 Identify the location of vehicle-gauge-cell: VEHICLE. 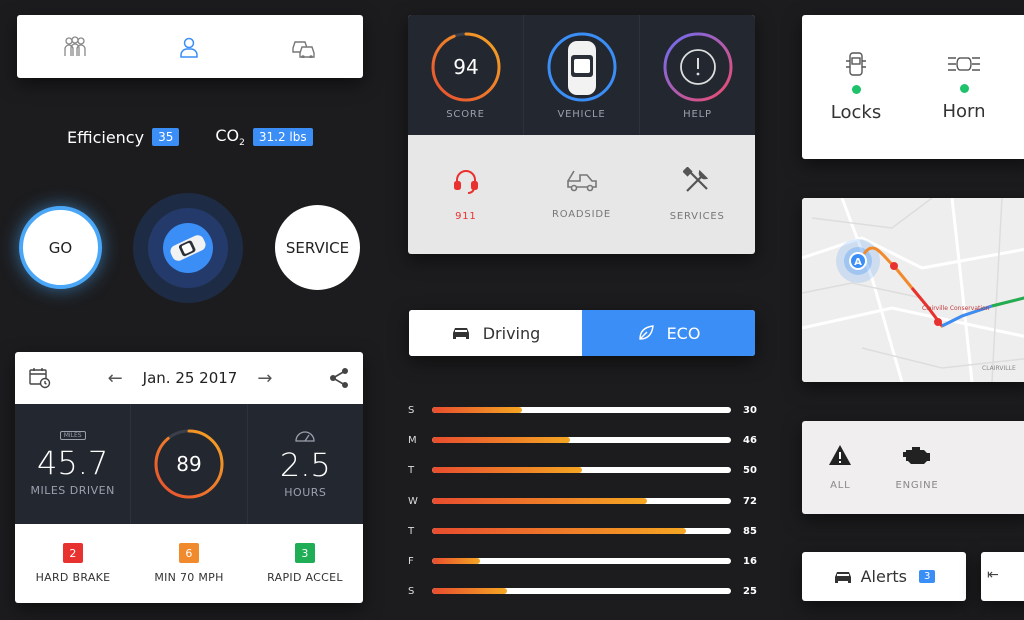
(581, 75).